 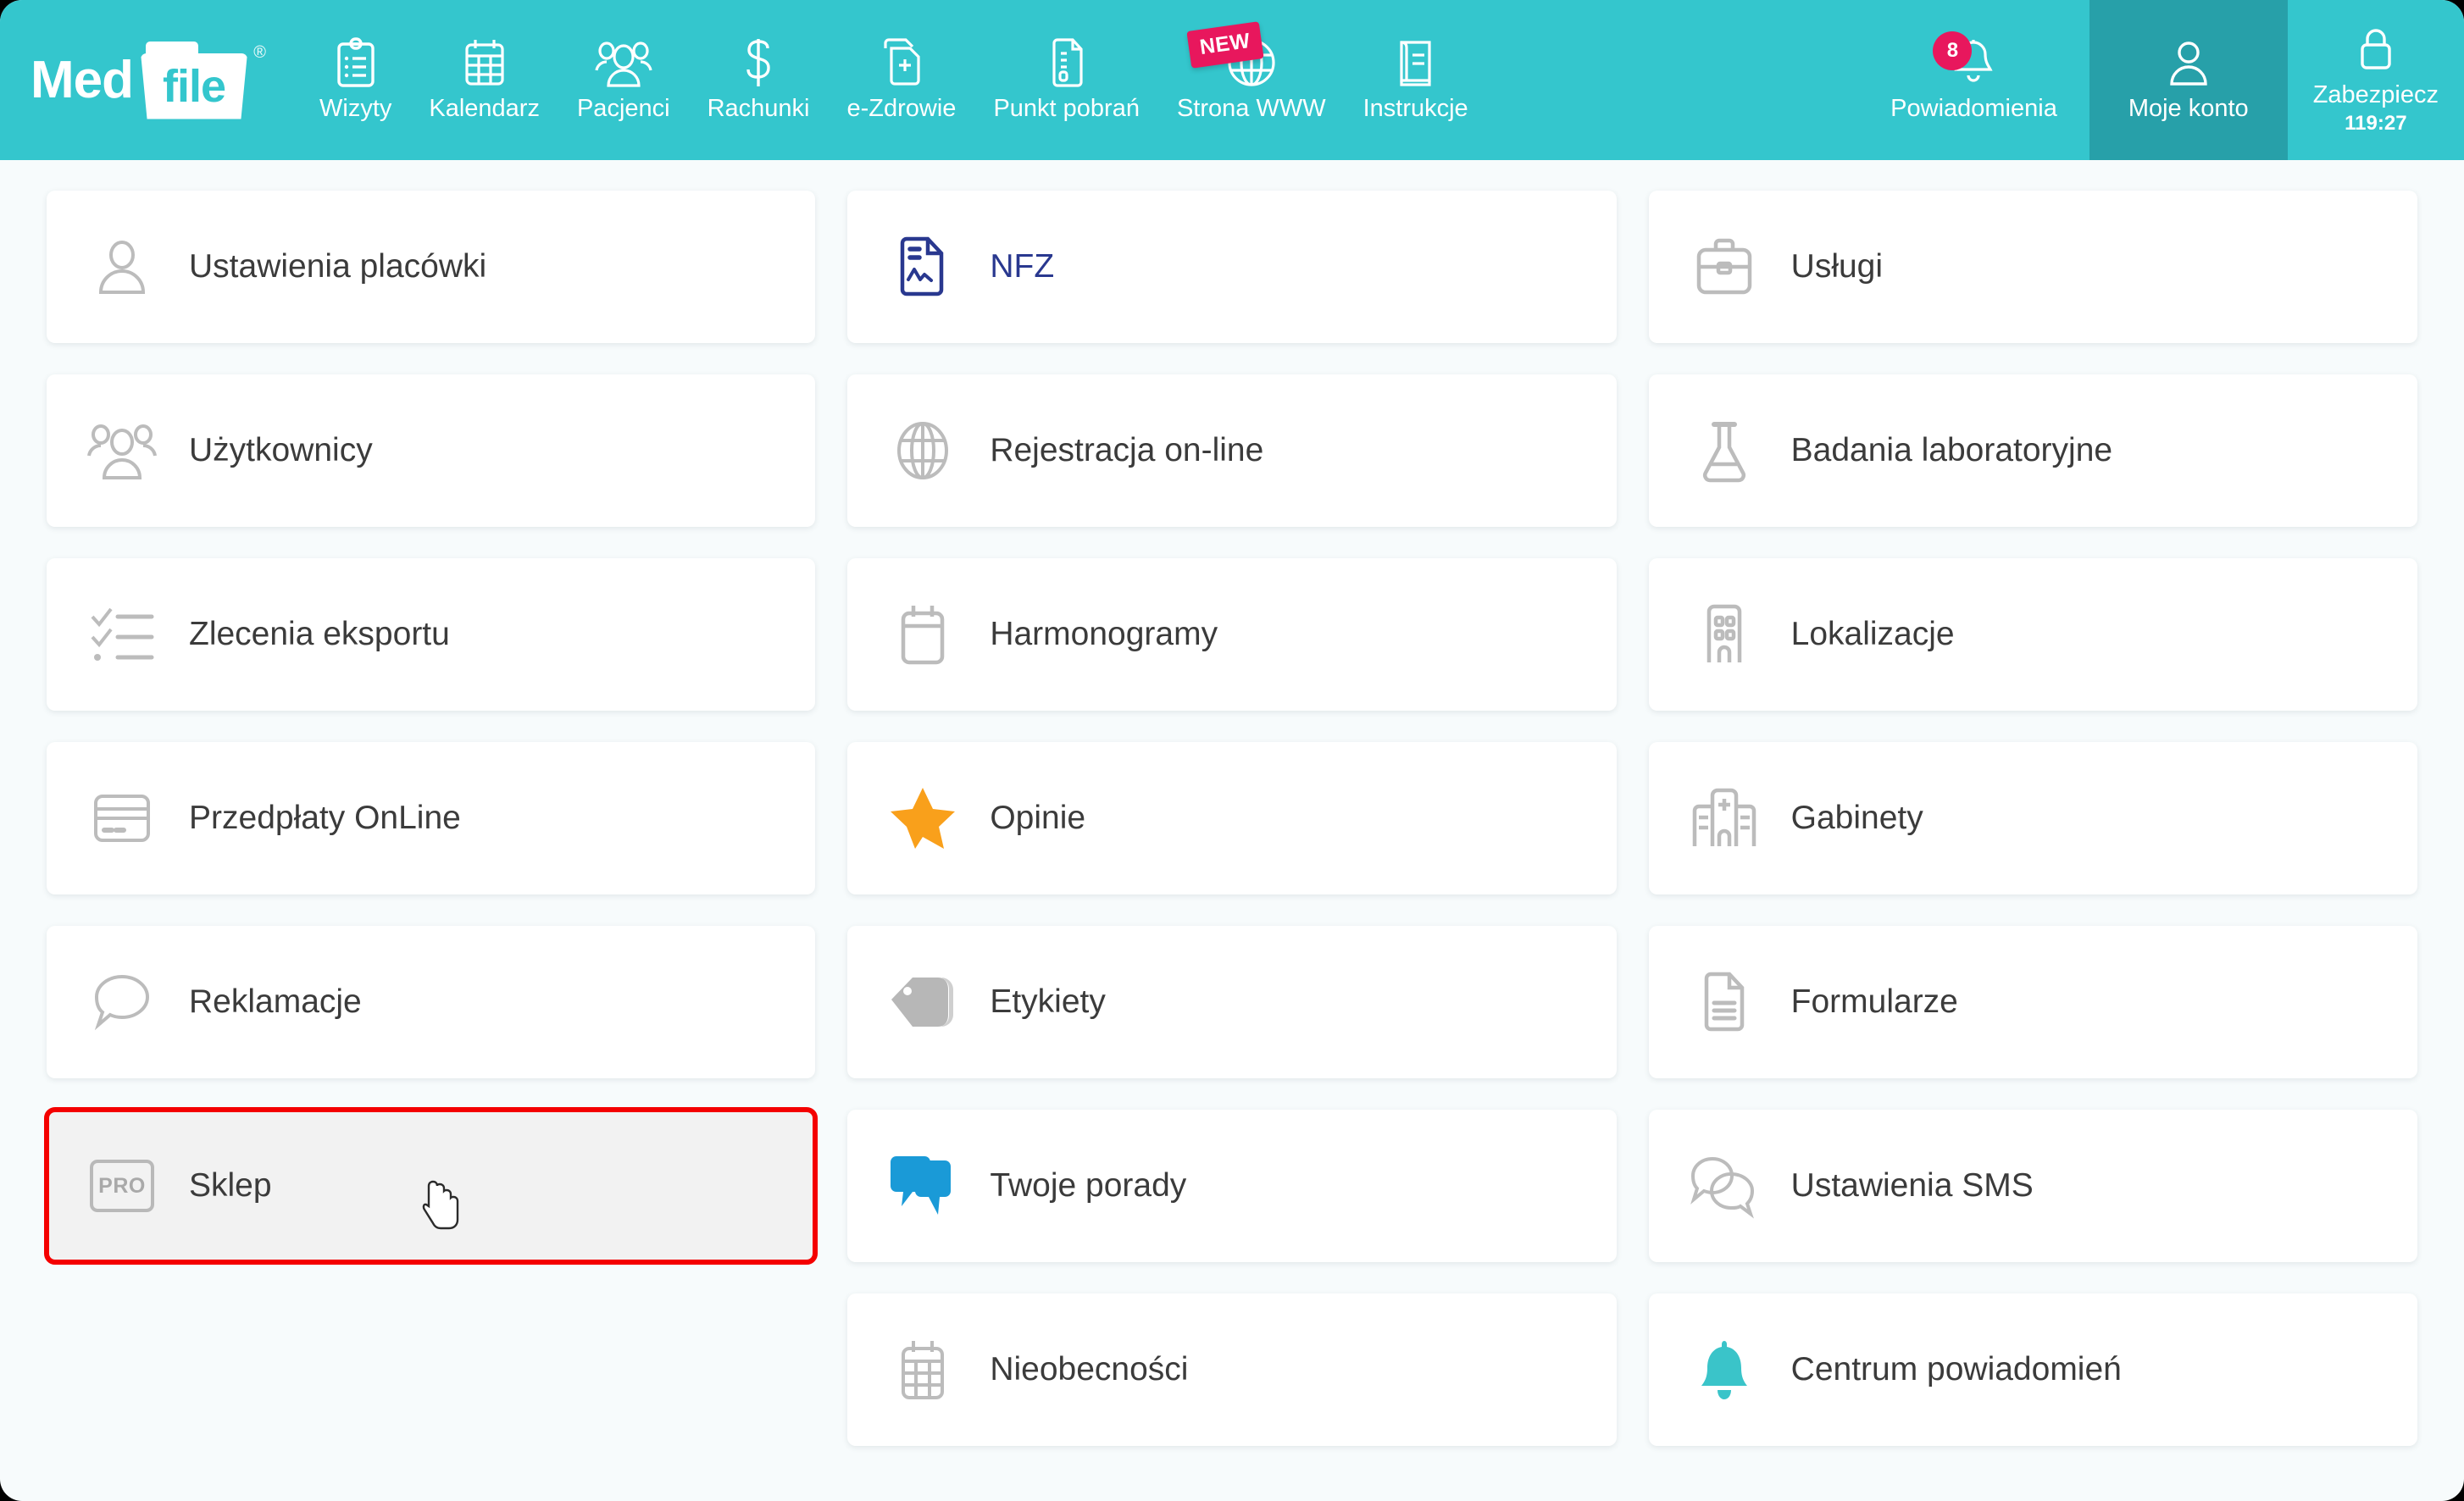 I want to click on card-label: Twoje porady, so click(x=1088, y=1185).